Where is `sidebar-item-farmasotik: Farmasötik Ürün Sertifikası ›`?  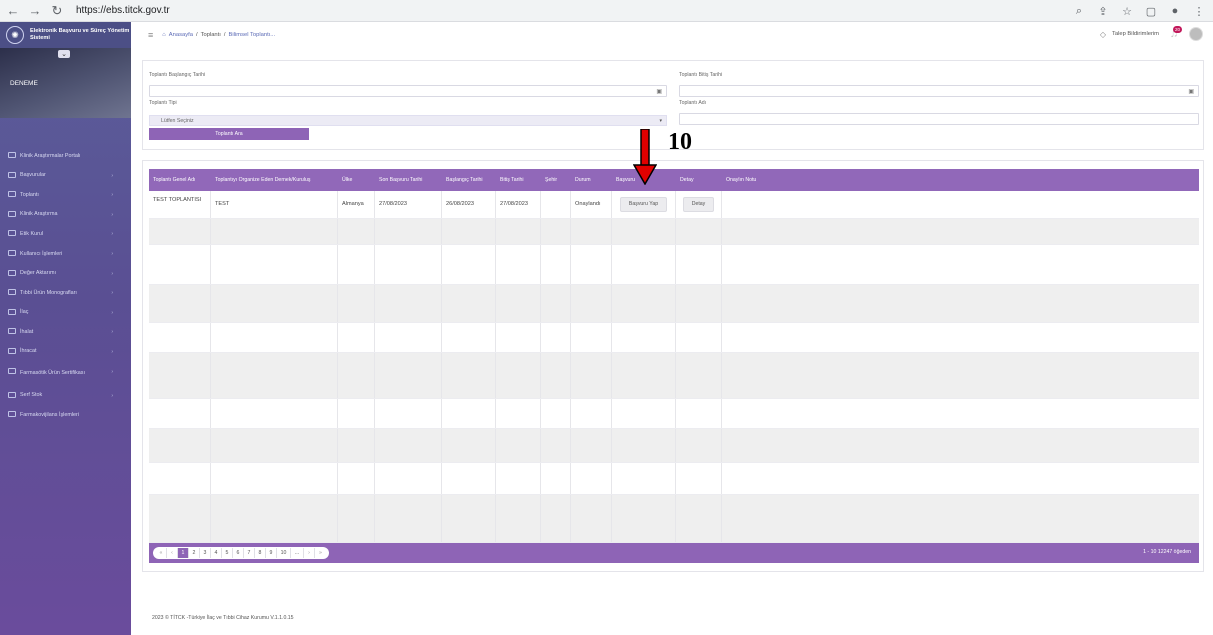 sidebar-item-farmasotik: Farmasötik Ürün Sertifikası › is located at coordinates (65, 374).